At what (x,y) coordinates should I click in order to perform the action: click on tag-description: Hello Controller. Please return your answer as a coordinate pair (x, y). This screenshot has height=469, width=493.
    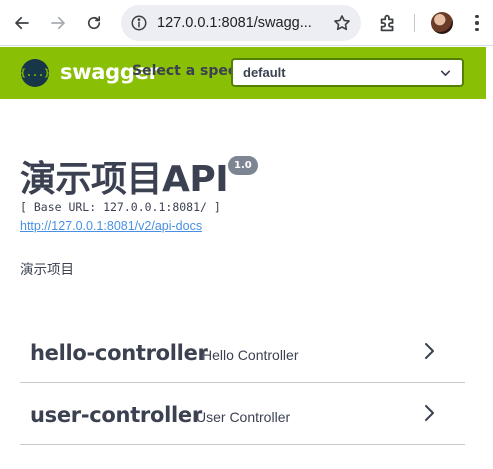
    Looking at the image, I should click on (250, 355).